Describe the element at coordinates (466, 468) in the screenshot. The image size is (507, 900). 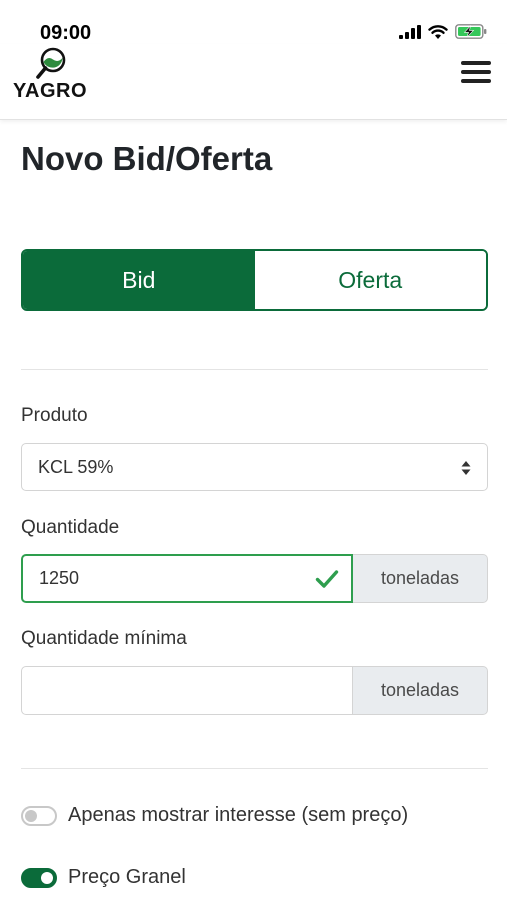
I see `sort-caret-icon` at that location.